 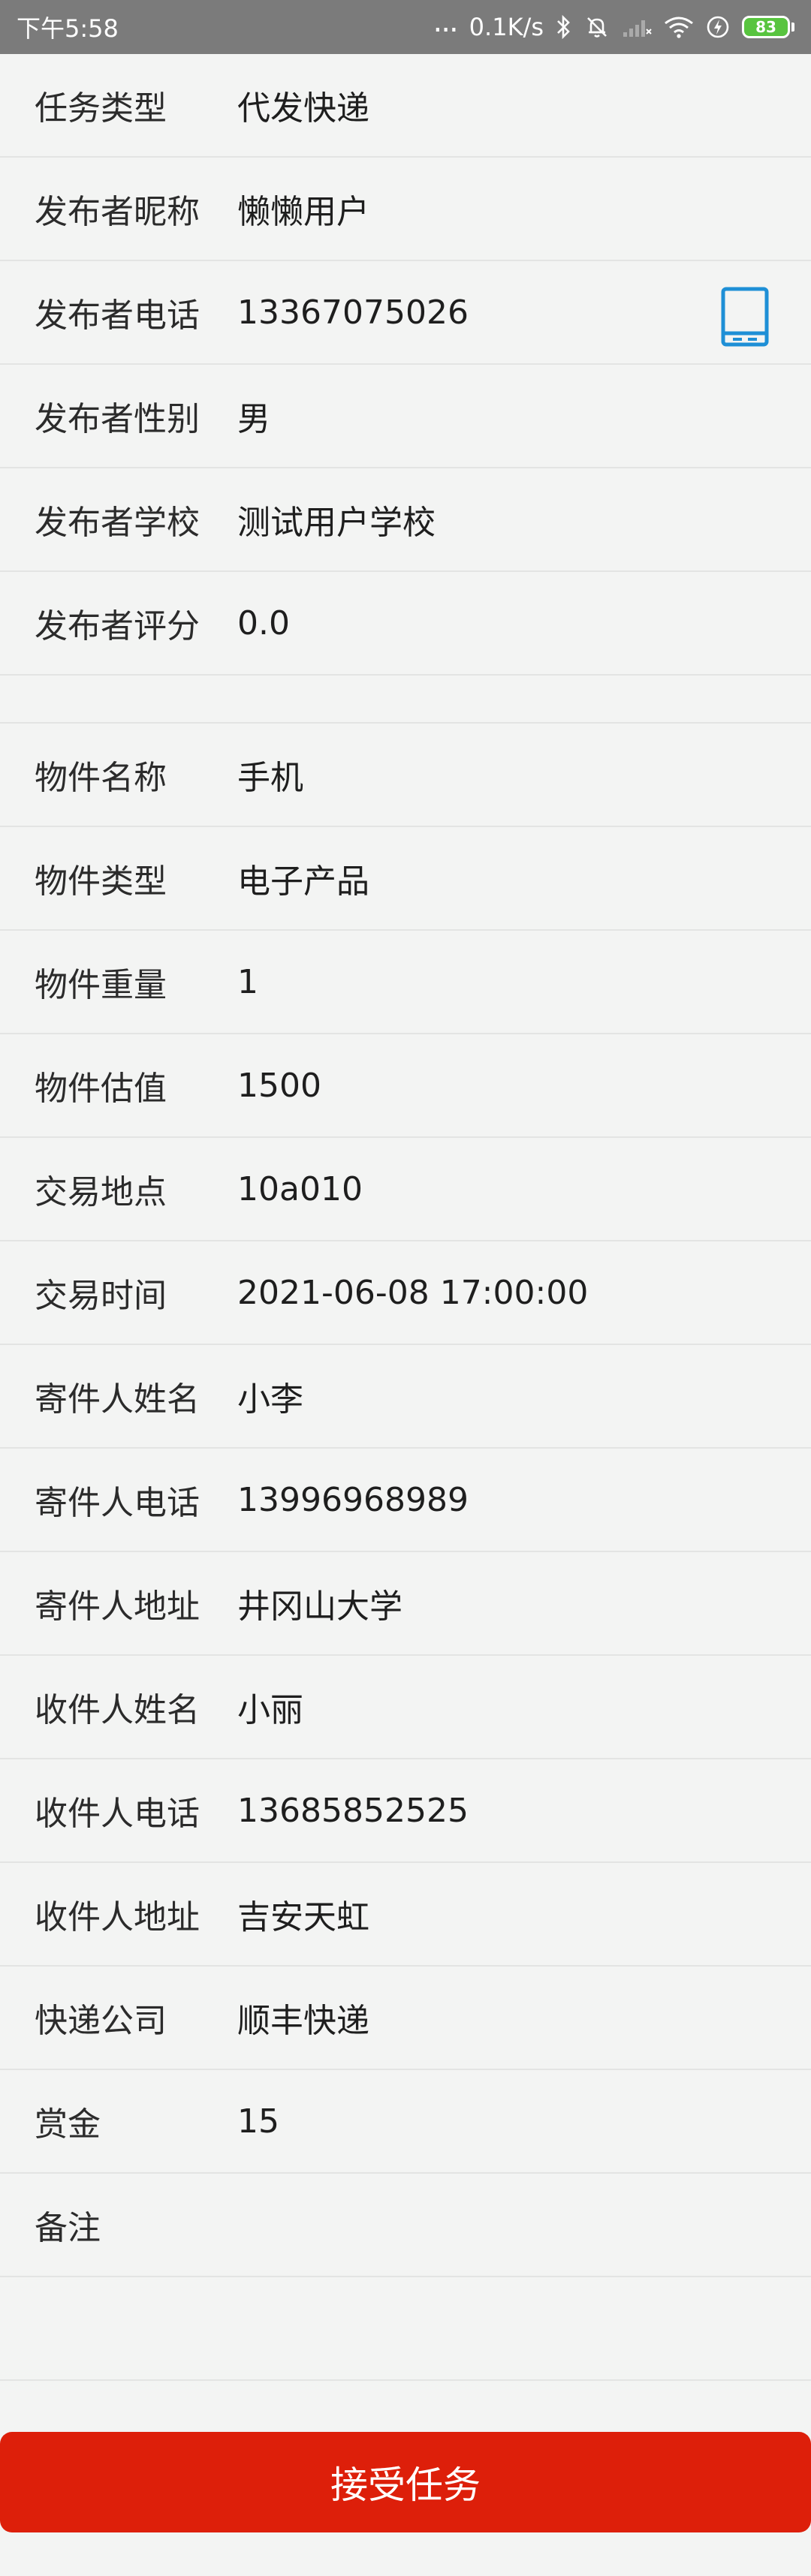 I want to click on row-receiver-phone: 收件人电话 13685852525, so click(x=405, y=1811).